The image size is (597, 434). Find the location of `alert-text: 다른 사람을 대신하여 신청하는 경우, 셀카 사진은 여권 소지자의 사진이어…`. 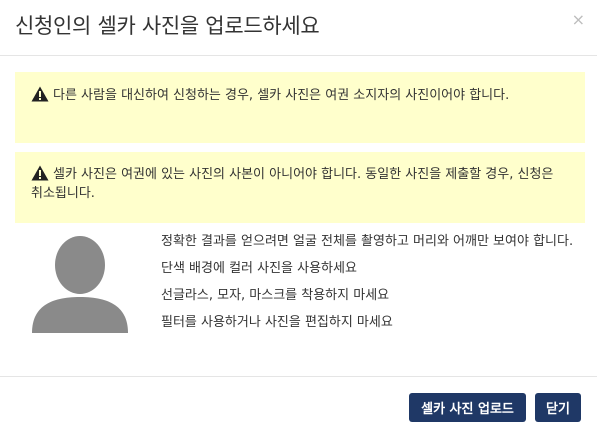

alert-text: 다른 사람을 대신하여 신청하는 경우, 셀카 사진은 여권 소지자의 사진이어… is located at coordinates (281, 95).